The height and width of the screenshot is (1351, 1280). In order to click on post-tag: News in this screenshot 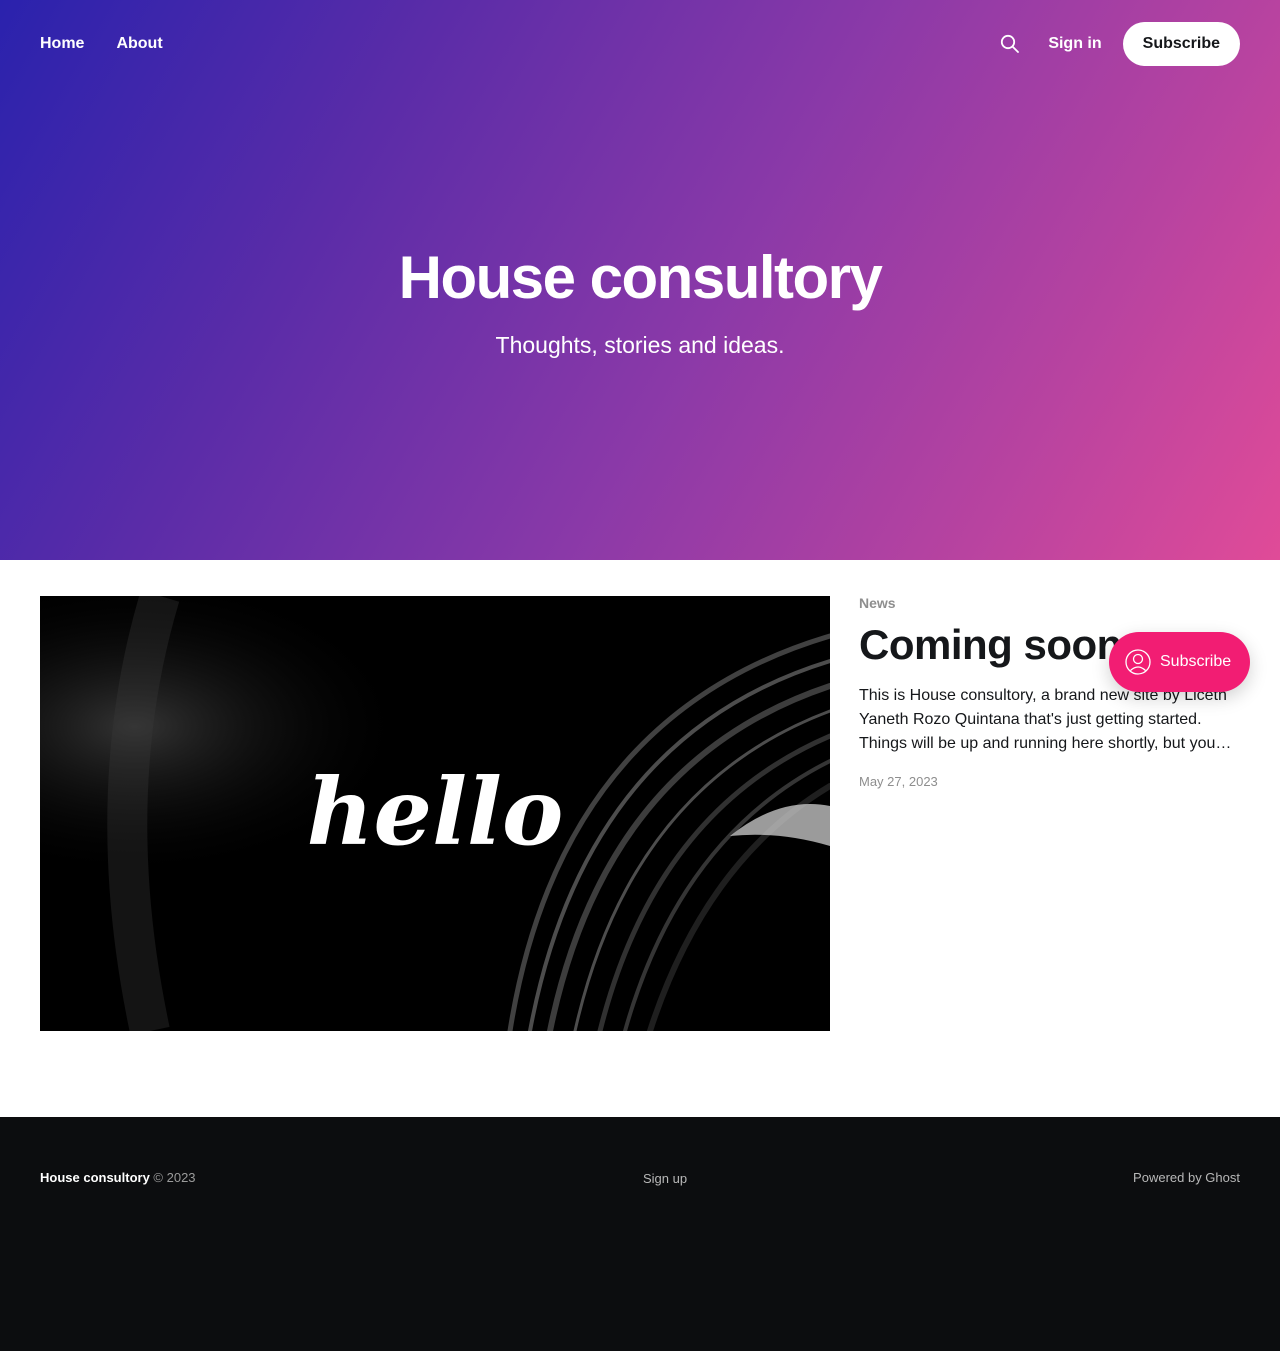, I will do `click(877, 603)`.